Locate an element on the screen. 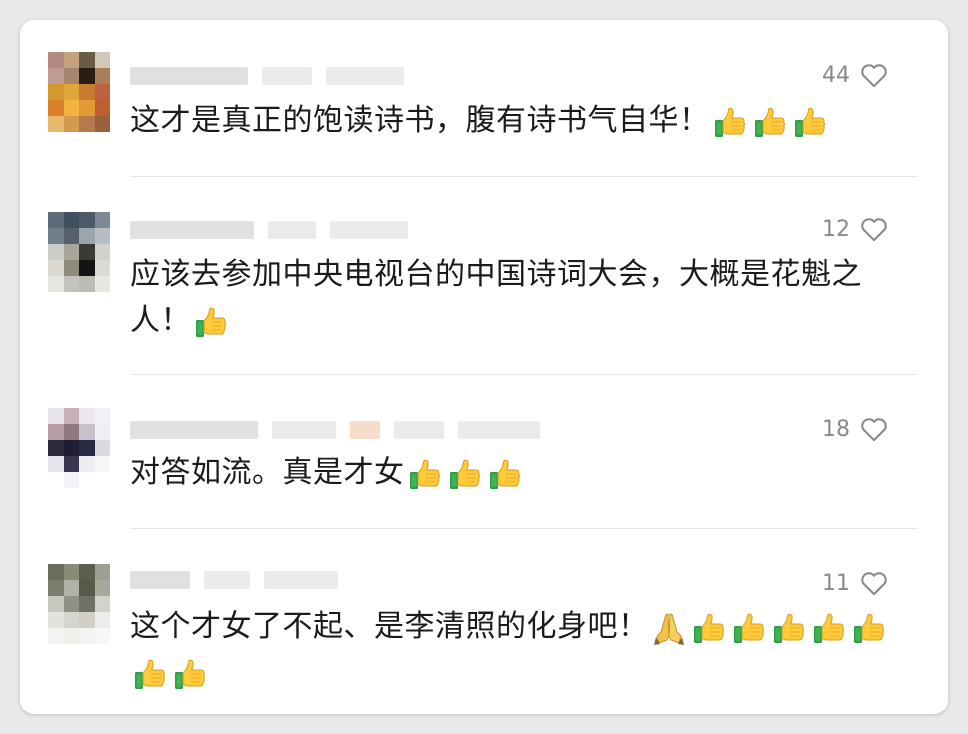  like-counter: 18 is located at coordinates (855, 429).